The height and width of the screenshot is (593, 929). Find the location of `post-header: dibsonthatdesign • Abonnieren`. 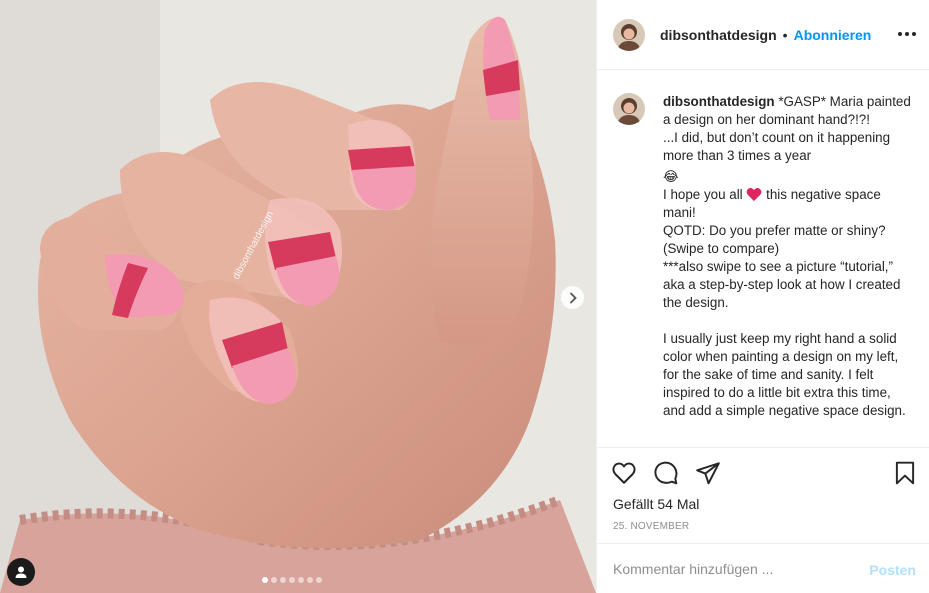

post-header: dibsonthatdesign • Abonnieren is located at coordinates (763, 35).